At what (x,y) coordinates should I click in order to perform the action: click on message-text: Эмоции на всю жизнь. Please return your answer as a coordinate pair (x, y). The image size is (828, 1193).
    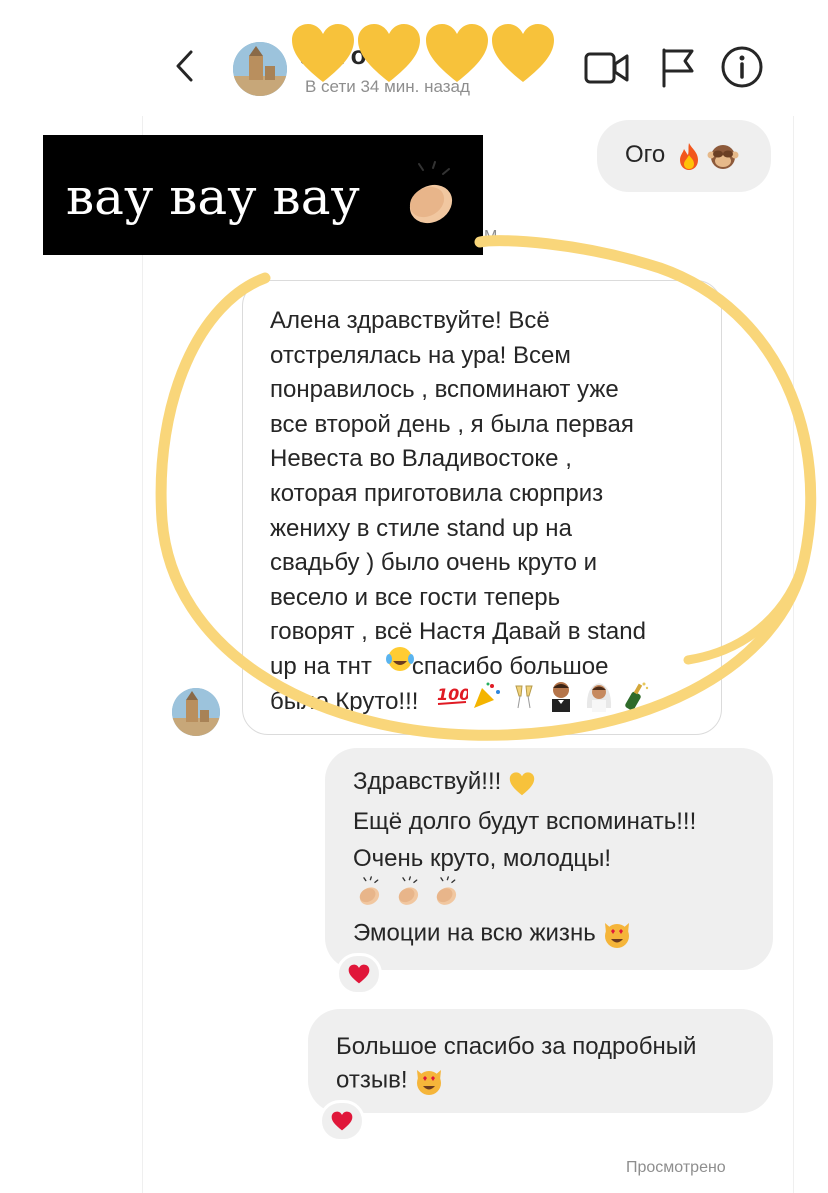
    Looking at the image, I should click on (474, 933).